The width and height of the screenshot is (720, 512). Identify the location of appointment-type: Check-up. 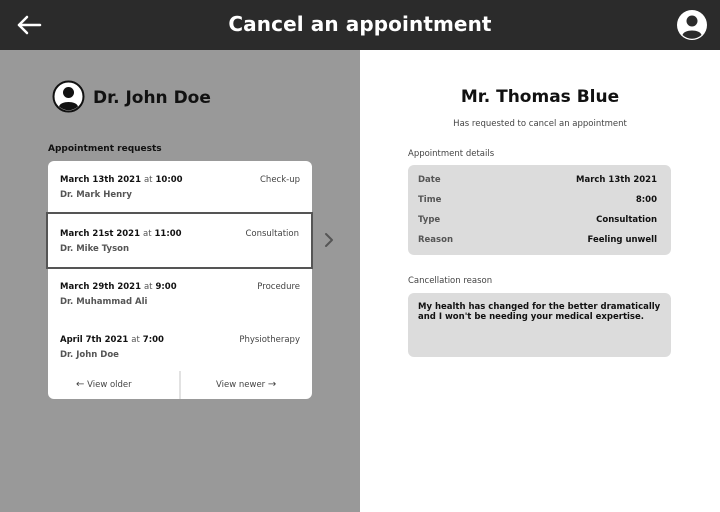
(280, 180).